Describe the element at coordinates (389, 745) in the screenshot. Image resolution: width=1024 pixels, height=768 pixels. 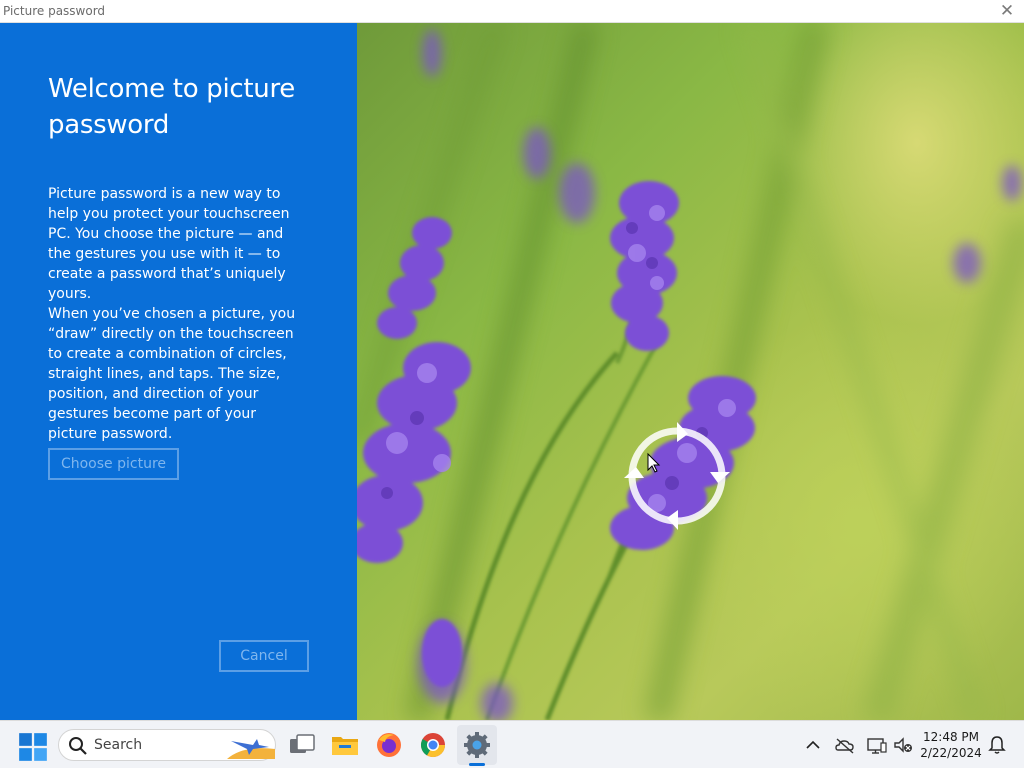
I see `firefox-icon` at that location.